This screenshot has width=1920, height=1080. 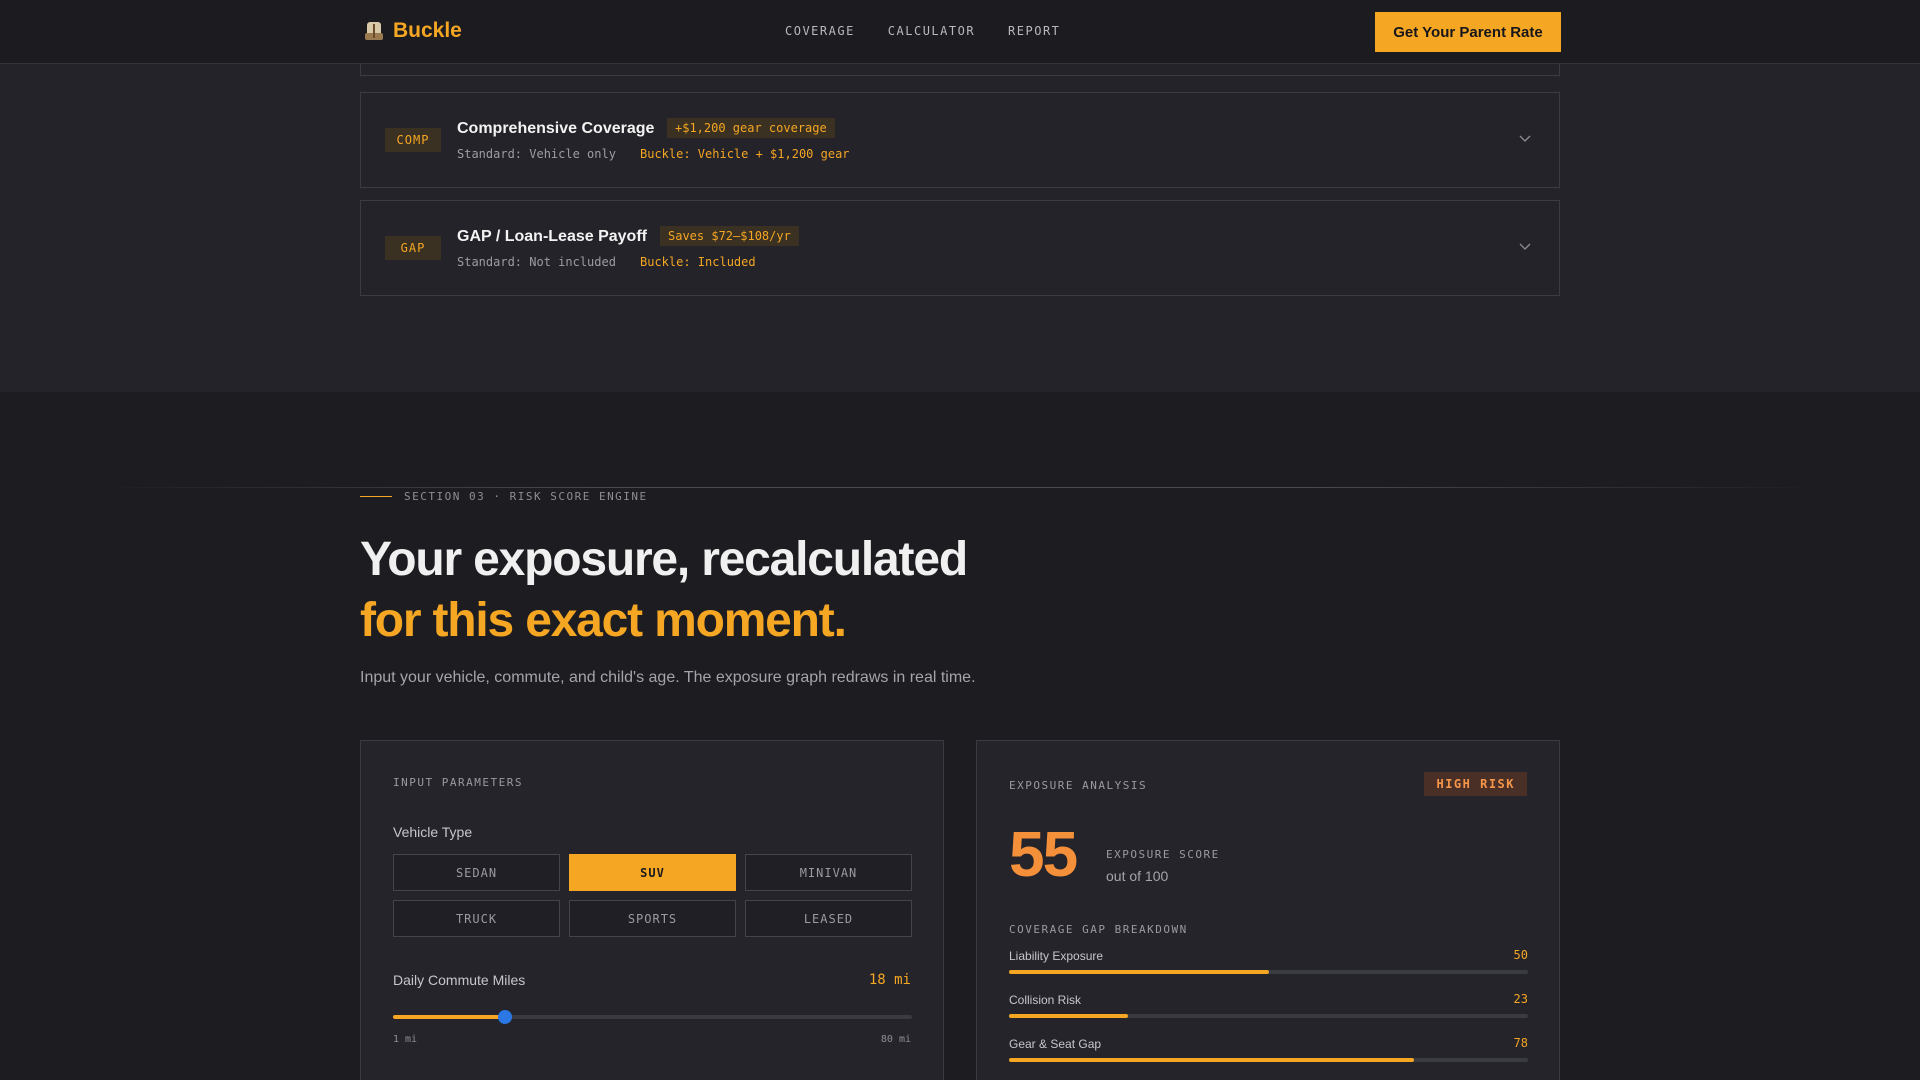 I want to click on input-panel-label: INPUT PARAMETERS, so click(x=458, y=782).